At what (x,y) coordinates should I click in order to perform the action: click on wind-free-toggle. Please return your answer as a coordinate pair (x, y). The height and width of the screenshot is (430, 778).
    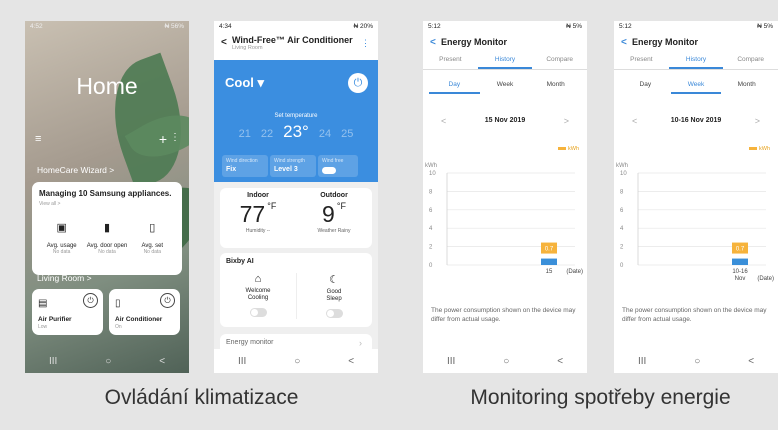
    Looking at the image, I should click on (329, 170).